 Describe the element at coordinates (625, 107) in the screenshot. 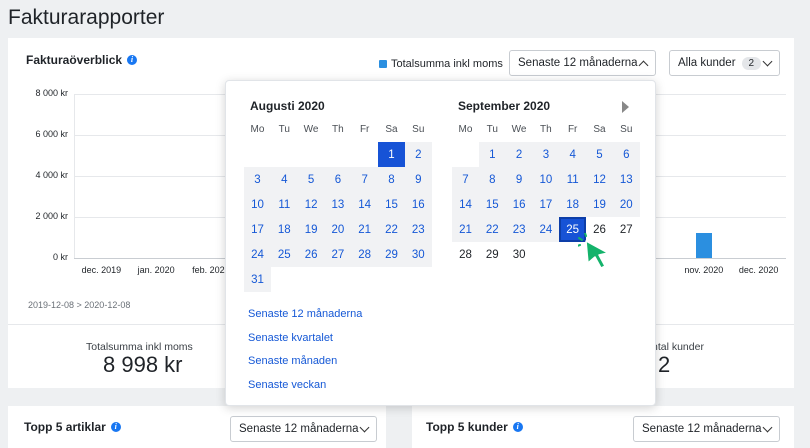

I see `next-month-arrow-icon` at that location.